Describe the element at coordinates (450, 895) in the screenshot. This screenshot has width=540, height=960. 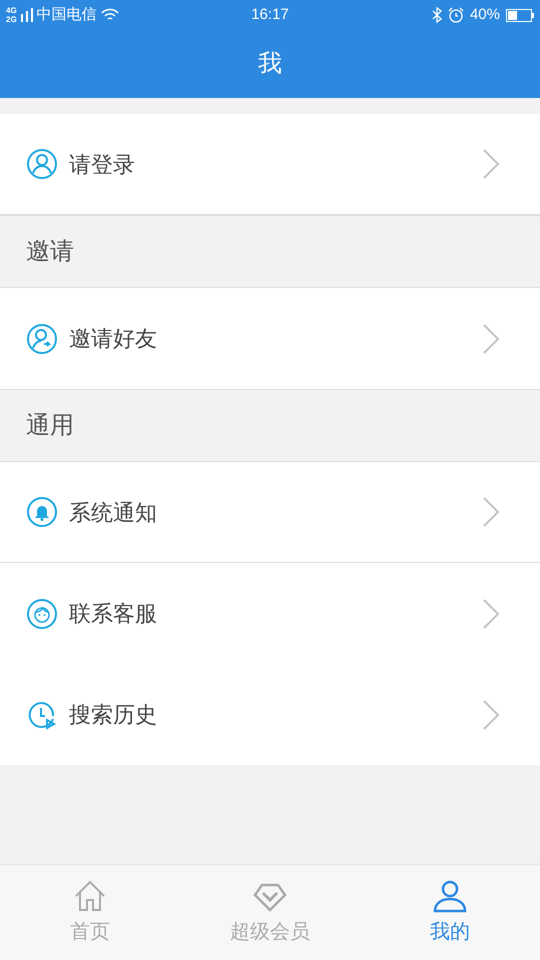
I see `person-icon` at that location.